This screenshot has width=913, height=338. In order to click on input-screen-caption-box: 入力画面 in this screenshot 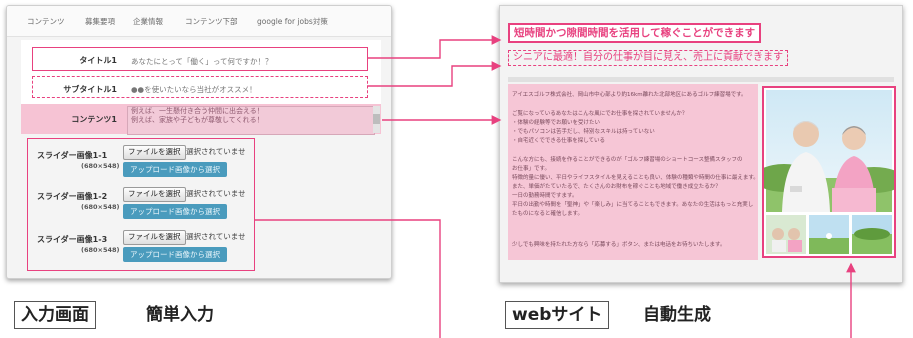, I will do `click(55, 315)`.